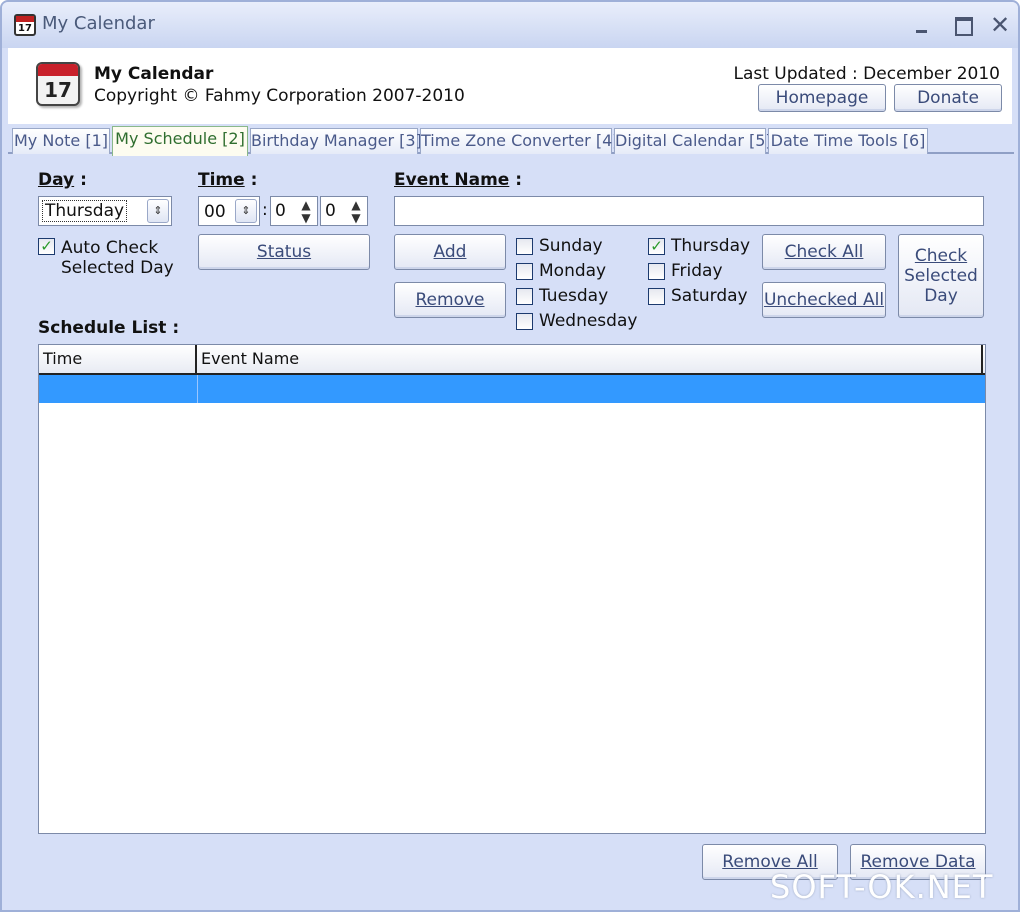  I want to click on monday-checkbox: Monday, so click(561, 271).